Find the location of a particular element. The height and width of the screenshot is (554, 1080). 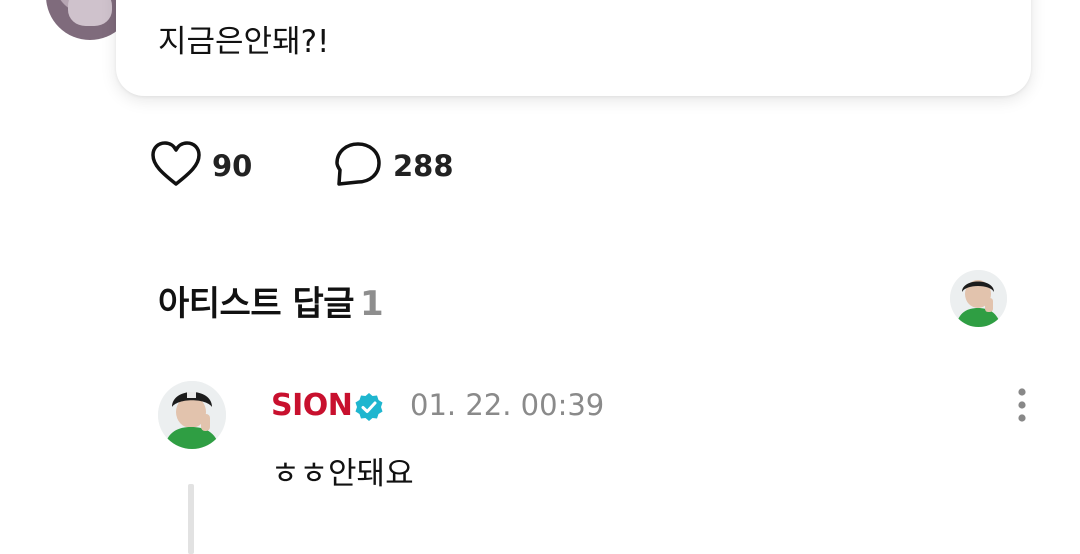

like-button: 90 is located at coordinates (201, 166).